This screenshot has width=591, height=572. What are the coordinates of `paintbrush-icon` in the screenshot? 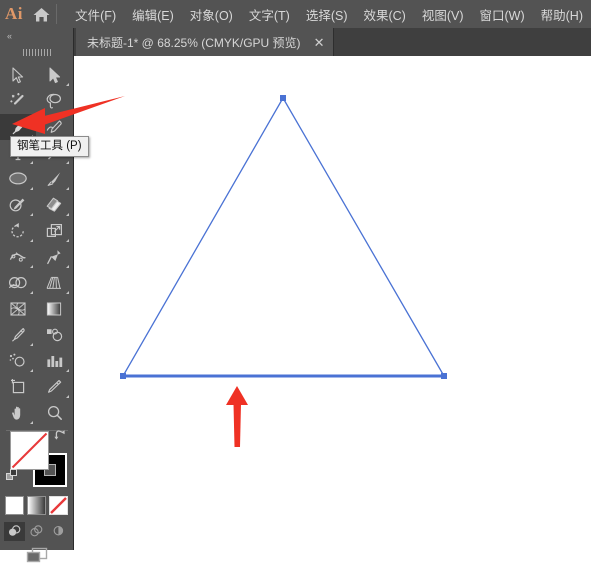 It's located at (54, 179).